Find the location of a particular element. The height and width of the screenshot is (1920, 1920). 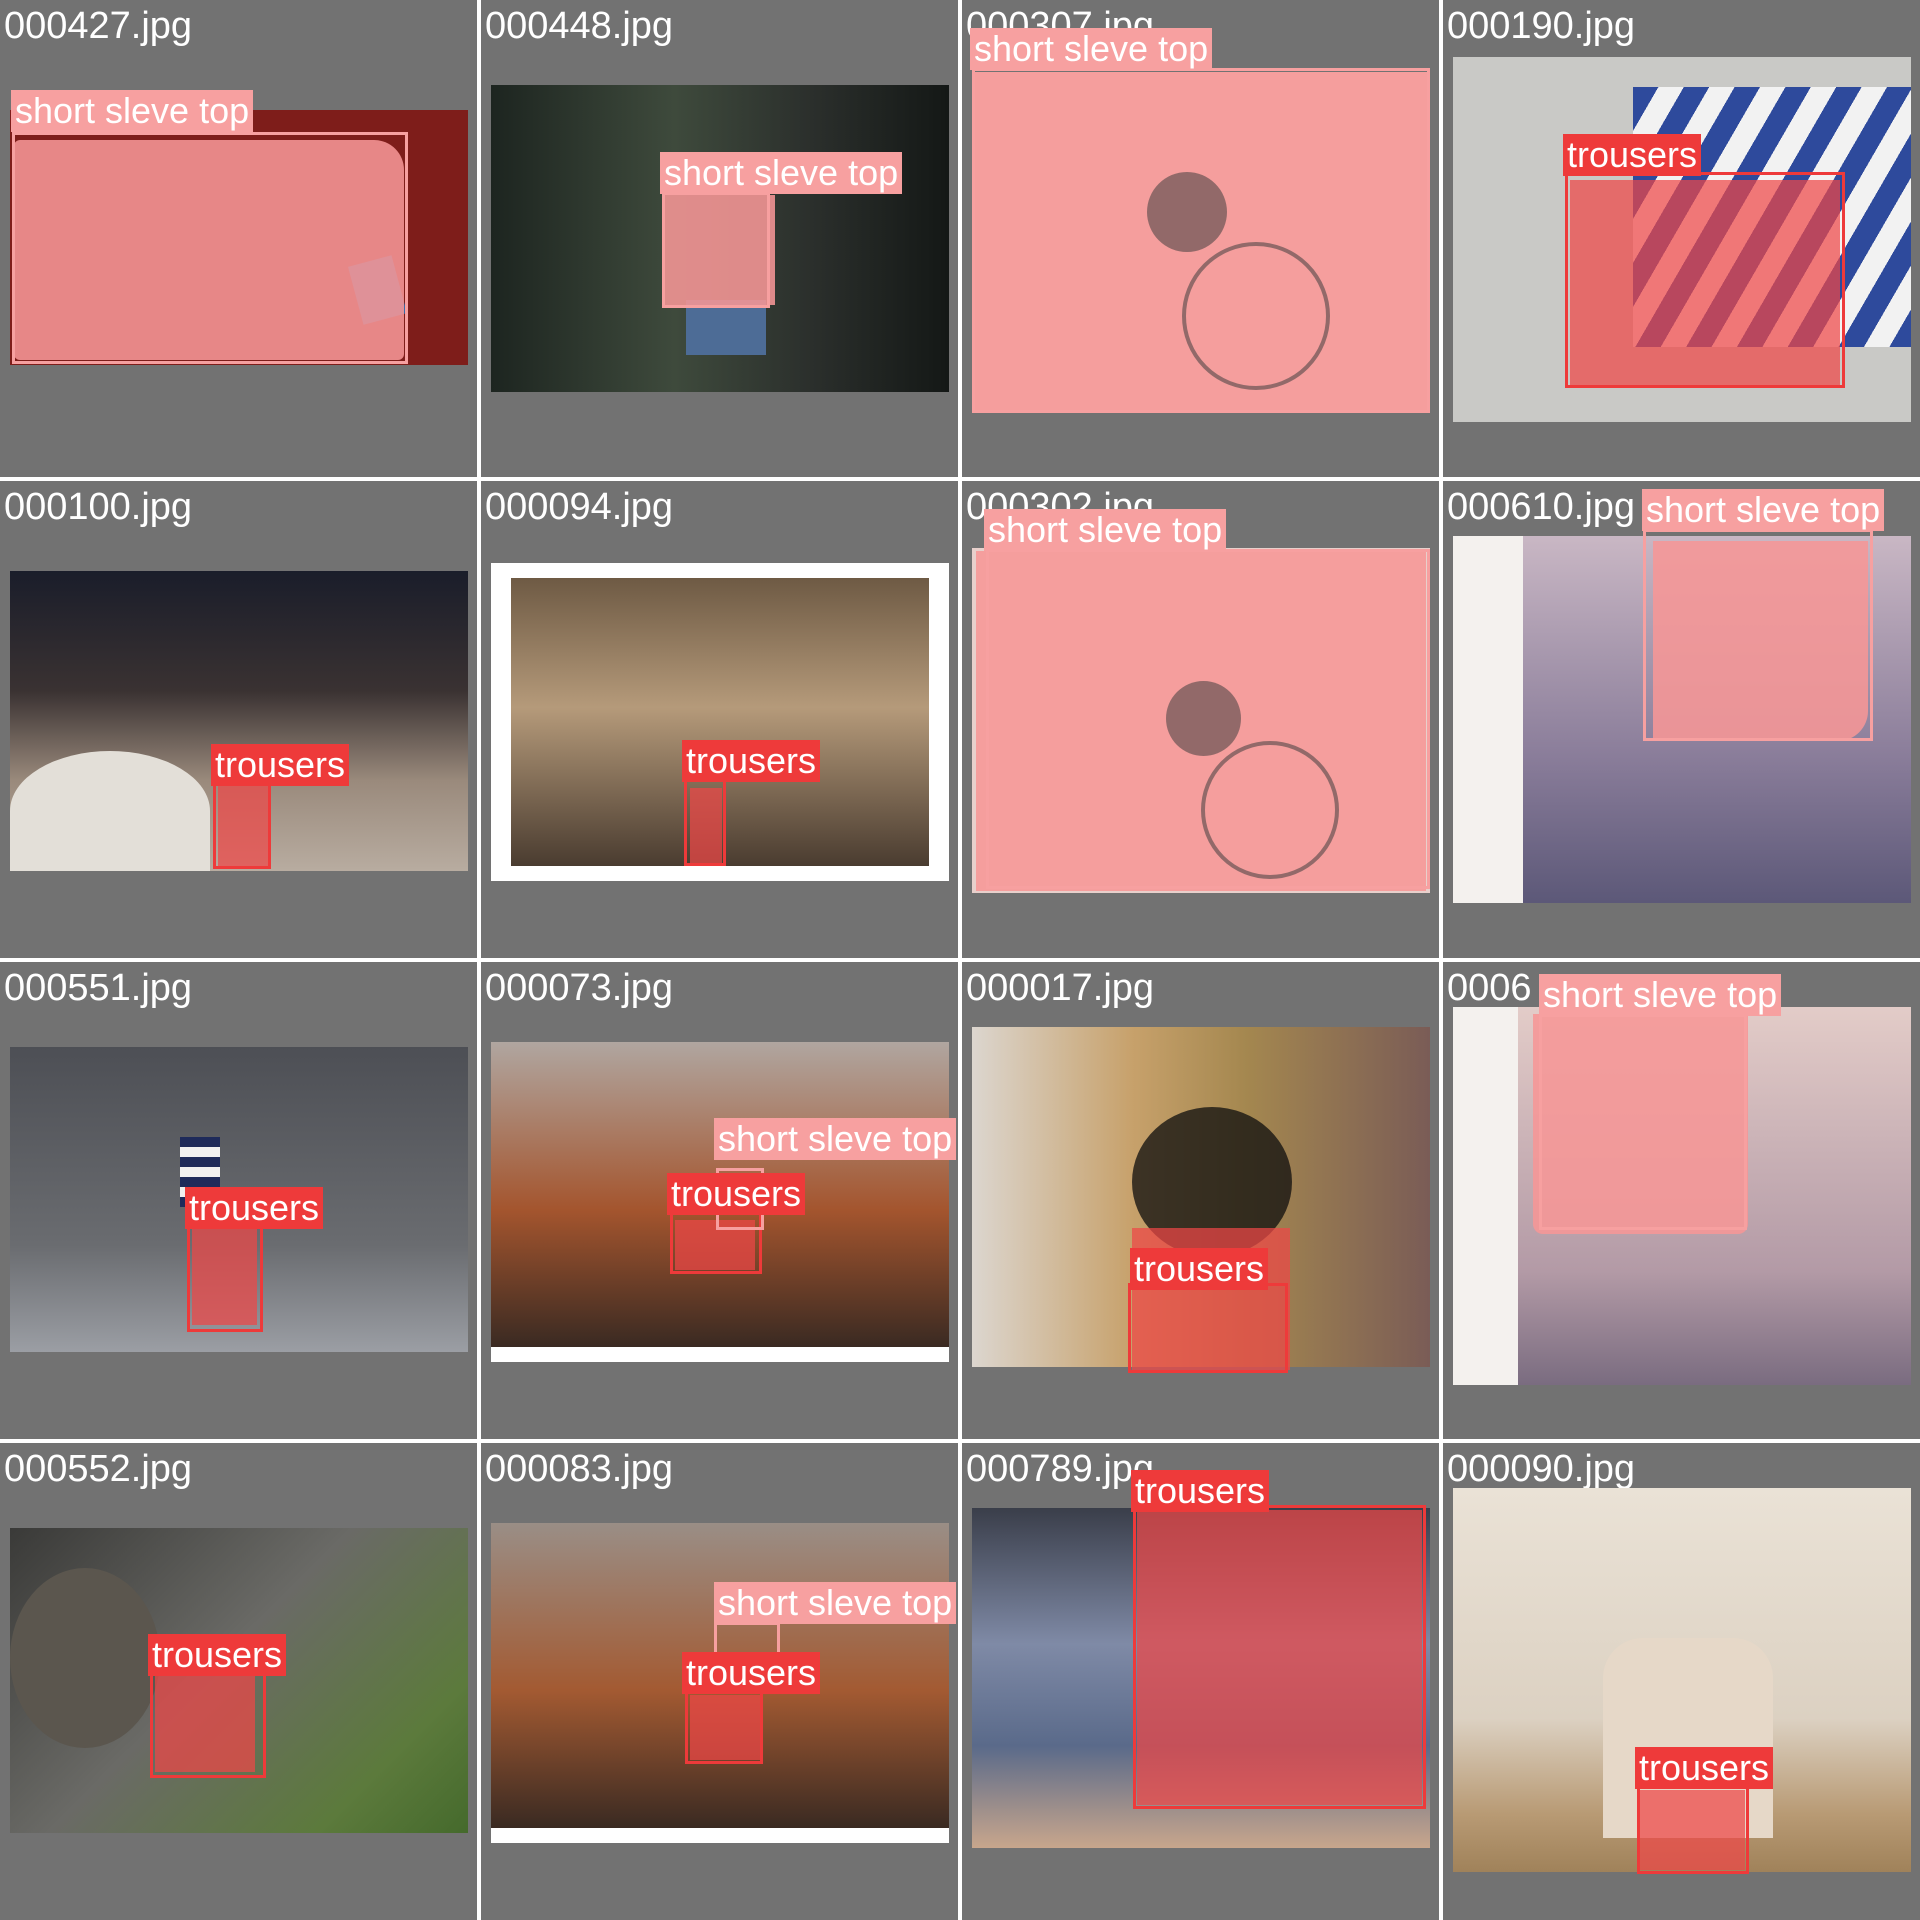

tile-filename: 0006 is located at coordinates (1489, 988).